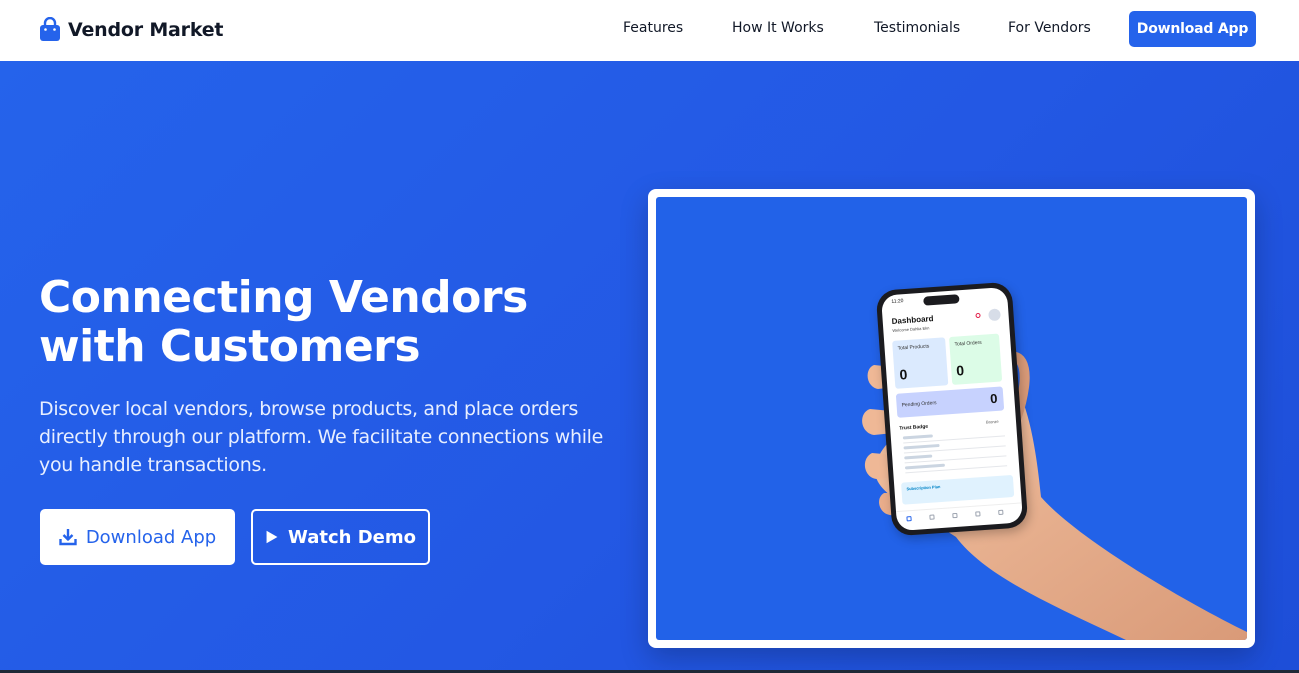 This screenshot has height=673, width=1299. I want to click on subscription-plan-card: Subscription Plan, so click(958, 489).